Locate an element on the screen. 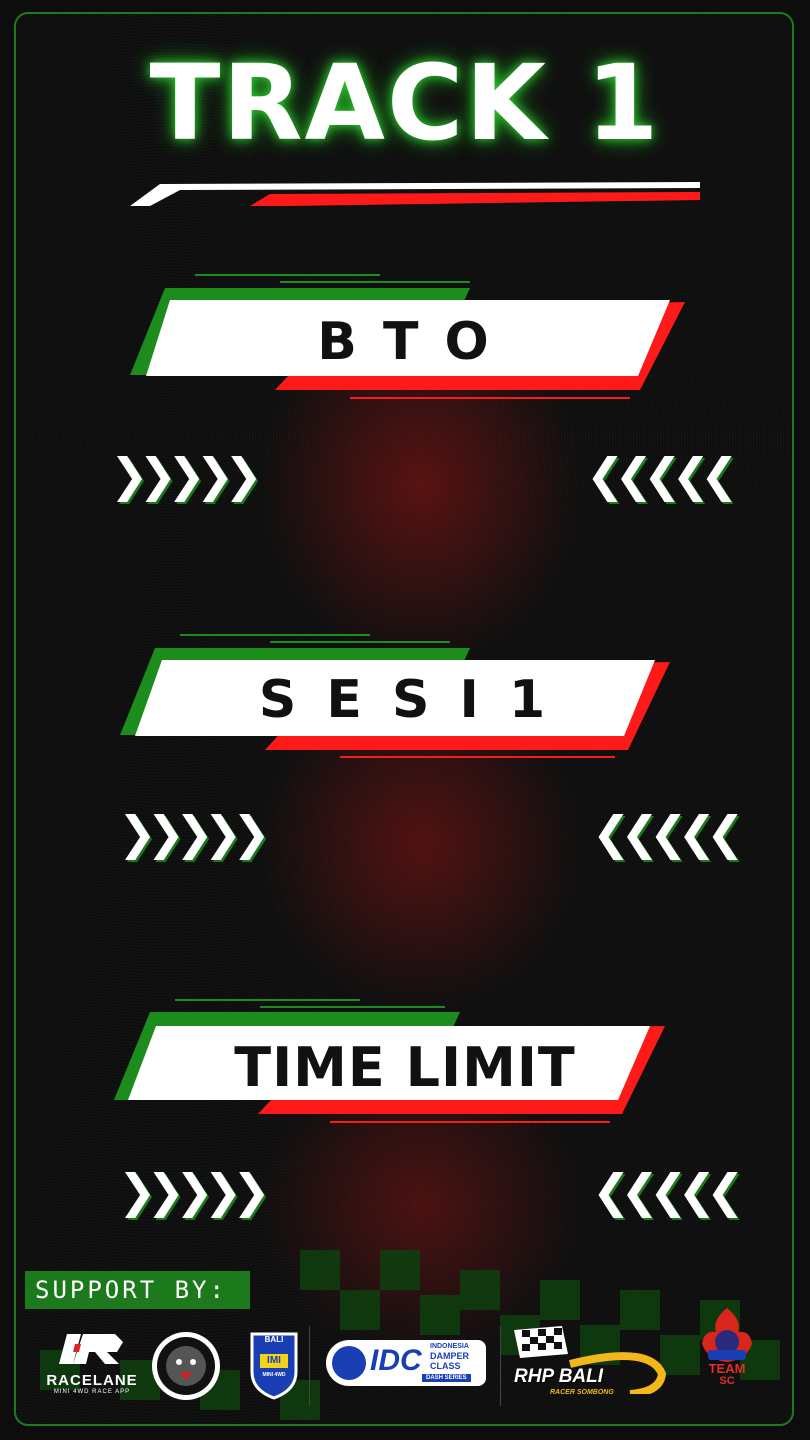 This screenshot has width=810, height=1440. racelane-logo: RACELANE MINI 4WD RACE APP is located at coordinates (92, 1362).